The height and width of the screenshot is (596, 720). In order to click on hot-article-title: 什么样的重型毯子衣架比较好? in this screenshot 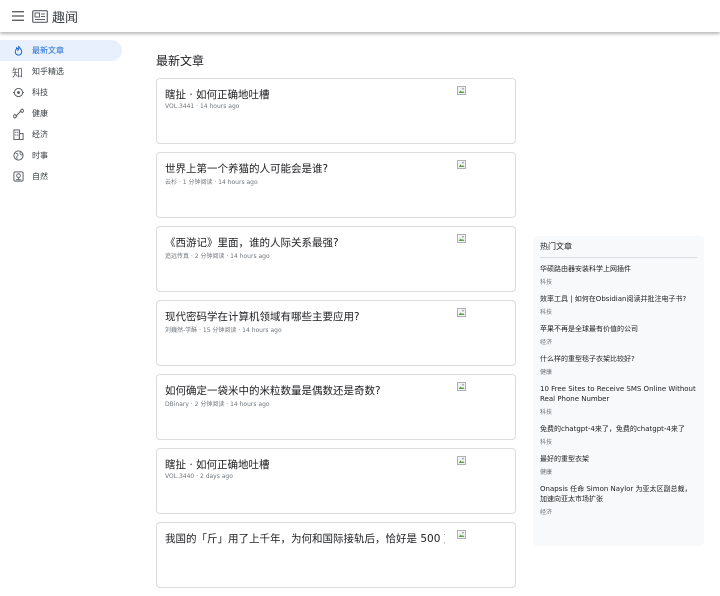, I will do `click(618, 359)`.